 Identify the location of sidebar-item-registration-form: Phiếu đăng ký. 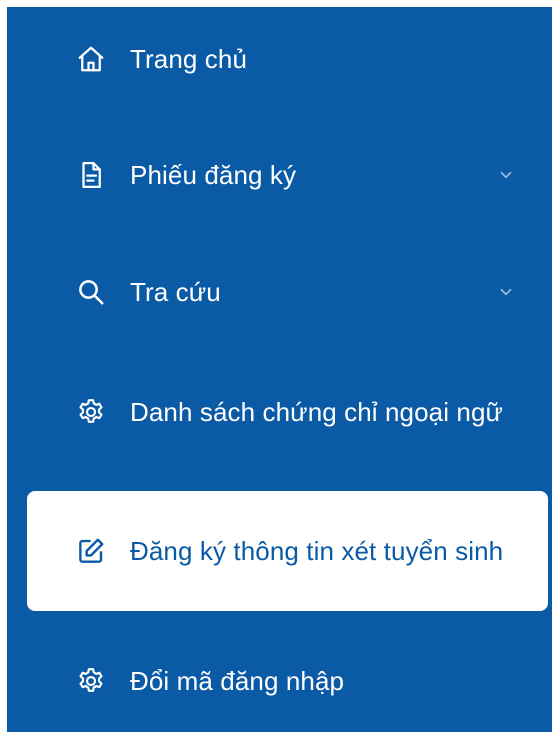
(287, 175).